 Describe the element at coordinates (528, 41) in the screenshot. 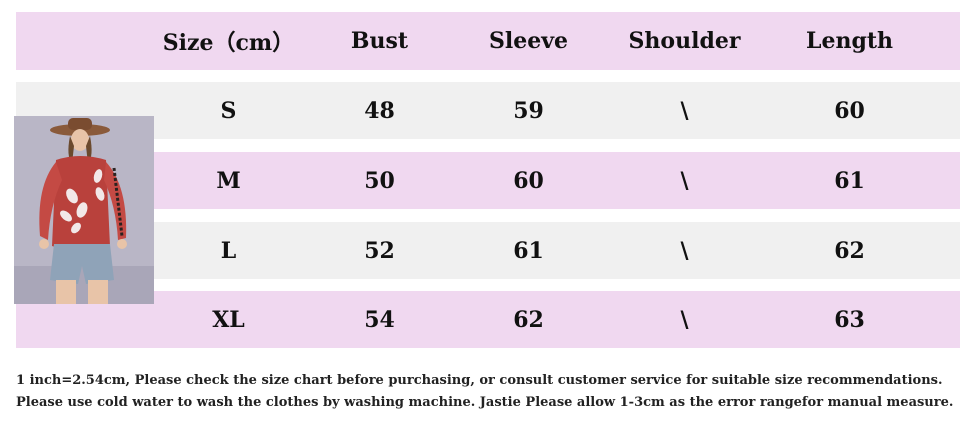

I see `header-sleeve: Sleeve` at that location.